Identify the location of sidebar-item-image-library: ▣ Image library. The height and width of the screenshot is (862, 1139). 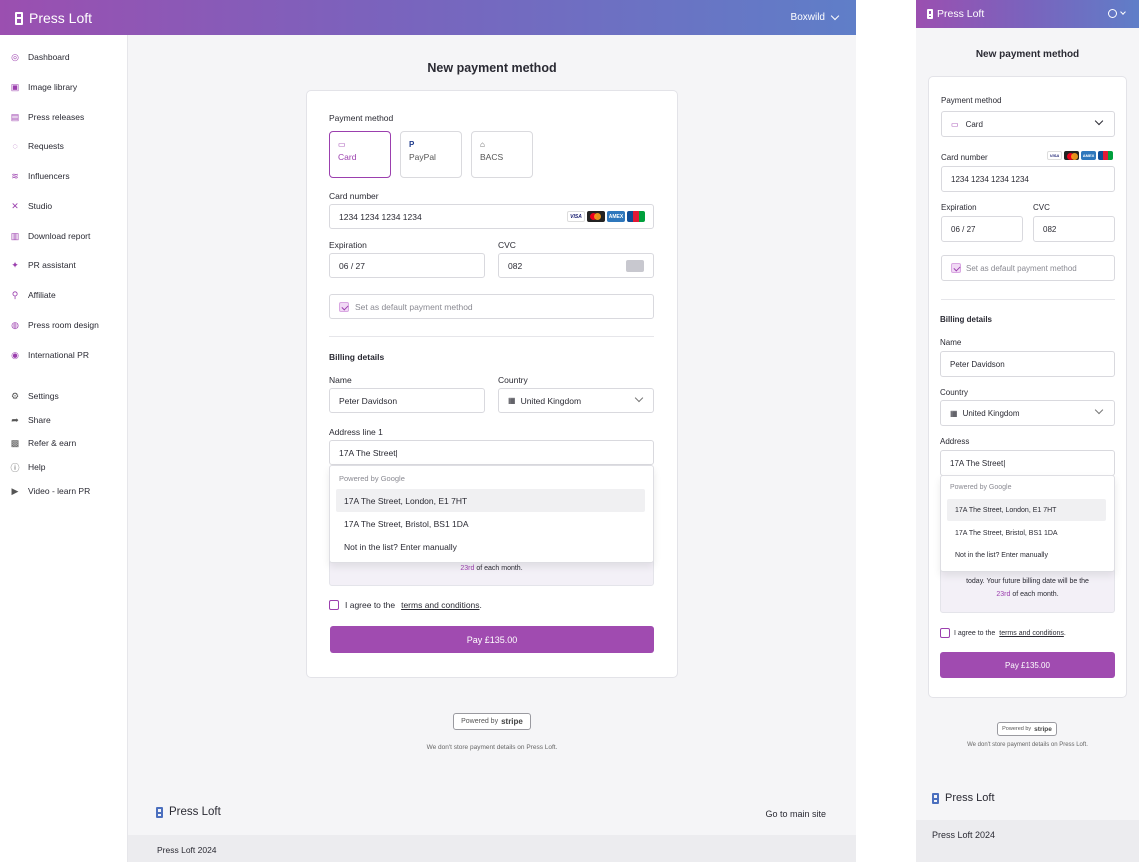
(43, 87).